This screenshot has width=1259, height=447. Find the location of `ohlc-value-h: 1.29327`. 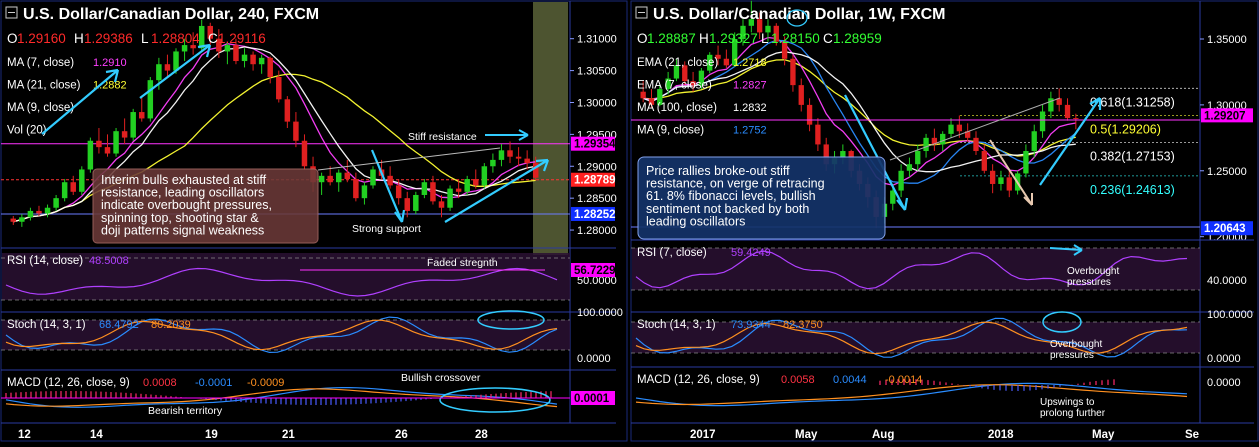

ohlc-value-h: 1.29327 is located at coordinates (733, 38).